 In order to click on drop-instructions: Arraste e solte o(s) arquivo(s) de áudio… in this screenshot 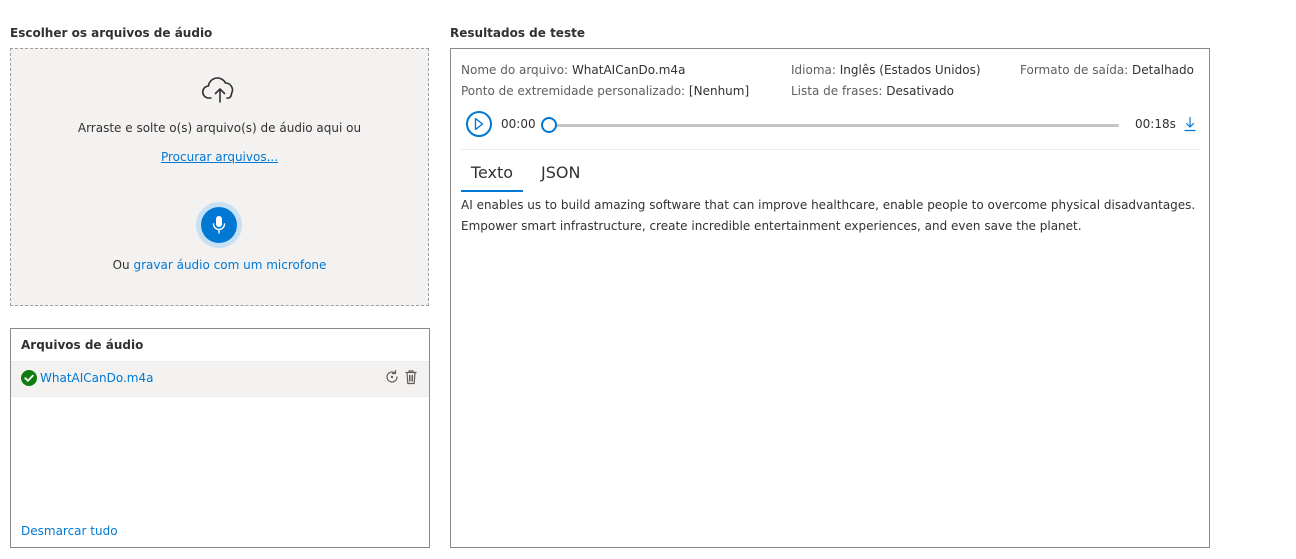, I will do `click(219, 128)`.